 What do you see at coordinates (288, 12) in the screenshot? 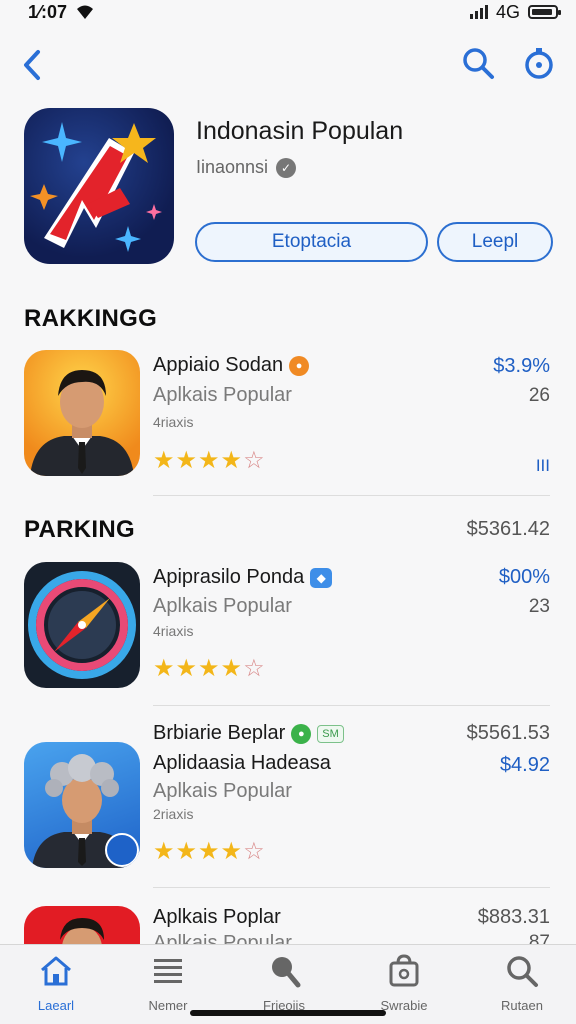
I see `status-bar: 1⁄:07 4G` at bounding box center [288, 12].